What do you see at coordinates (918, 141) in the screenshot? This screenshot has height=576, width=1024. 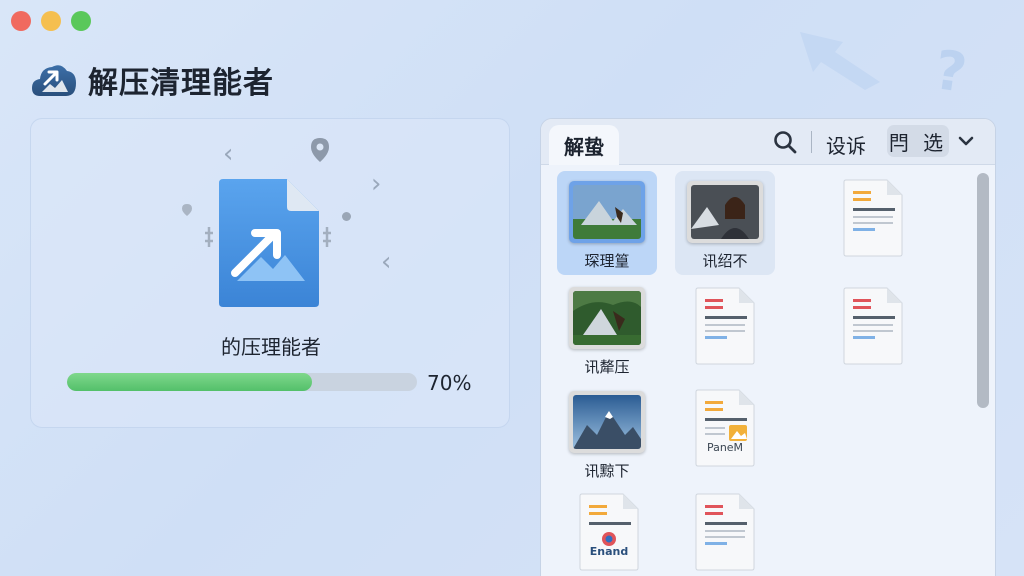 I see `select-button: 閂 选` at bounding box center [918, 141].